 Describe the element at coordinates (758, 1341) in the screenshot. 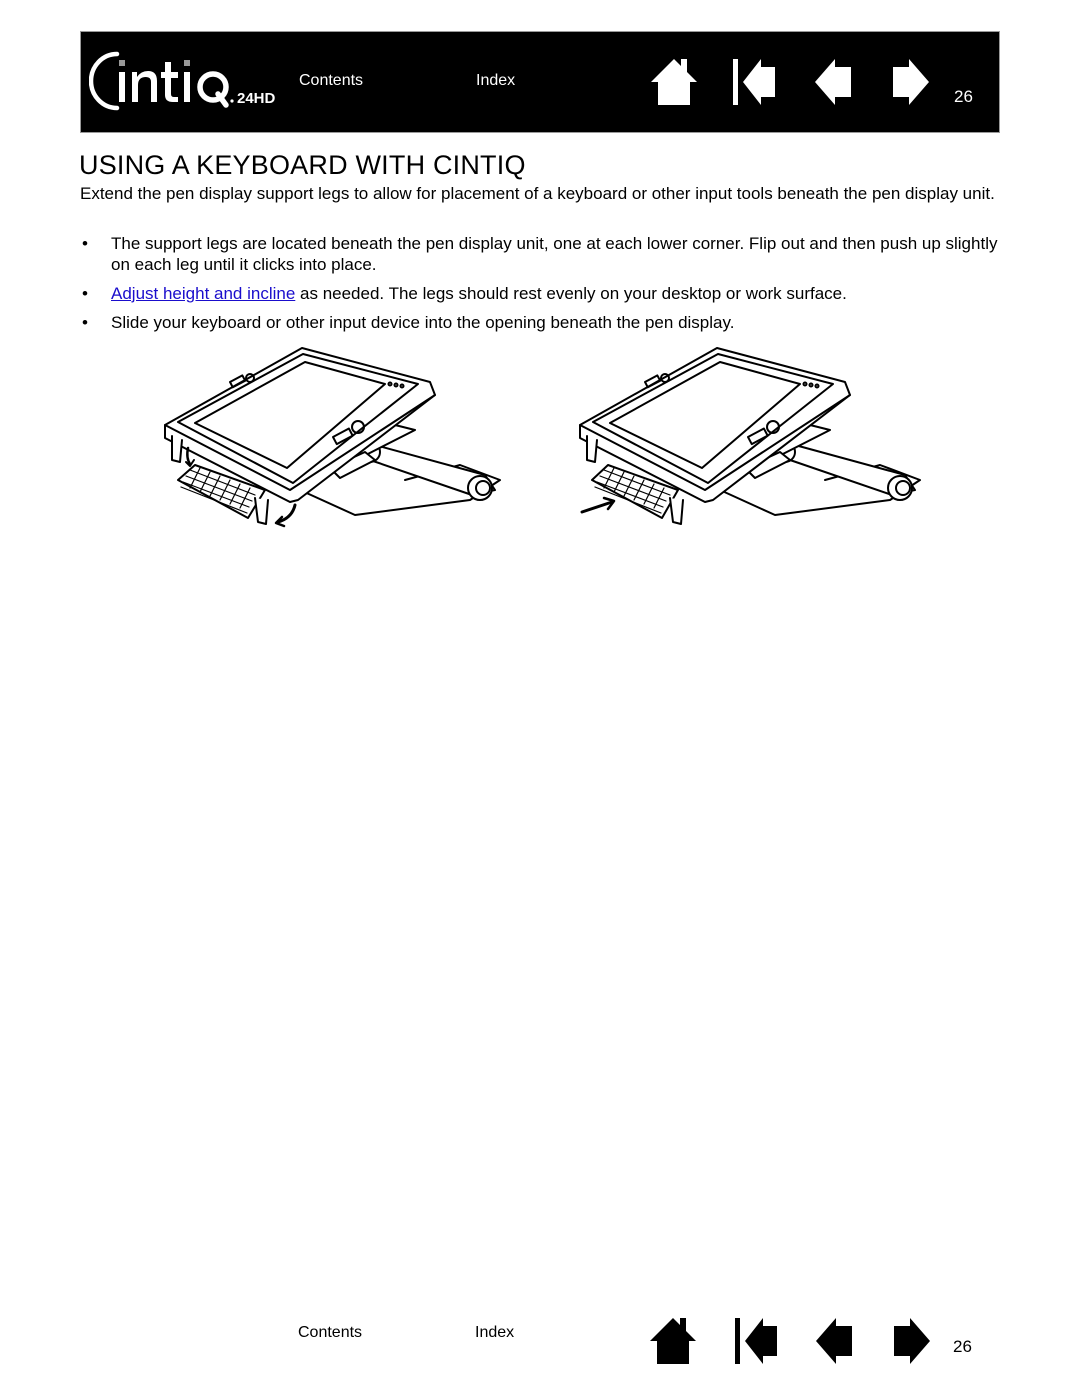

I see `footer-first-page-icon` at that location.